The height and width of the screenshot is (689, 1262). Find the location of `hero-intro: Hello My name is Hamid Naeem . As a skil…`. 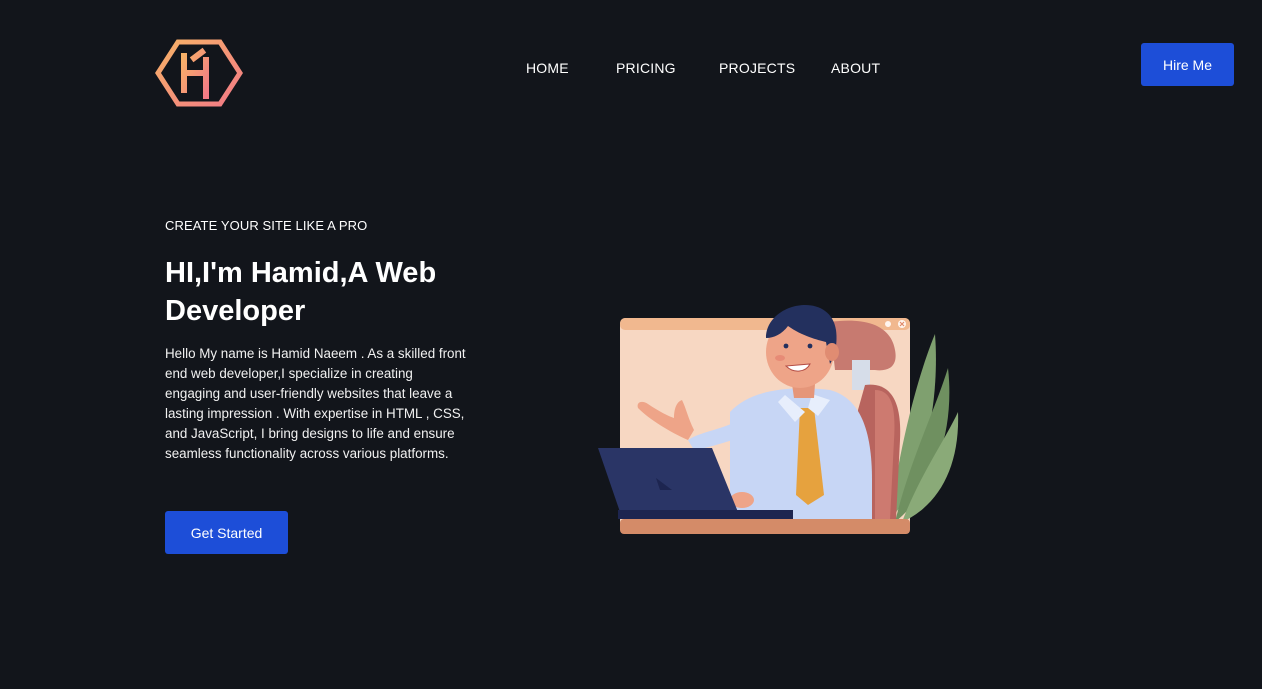

hero-intro: Hello My name is Hamid Naeem . As a skil… is located at coordinates (315, 403).